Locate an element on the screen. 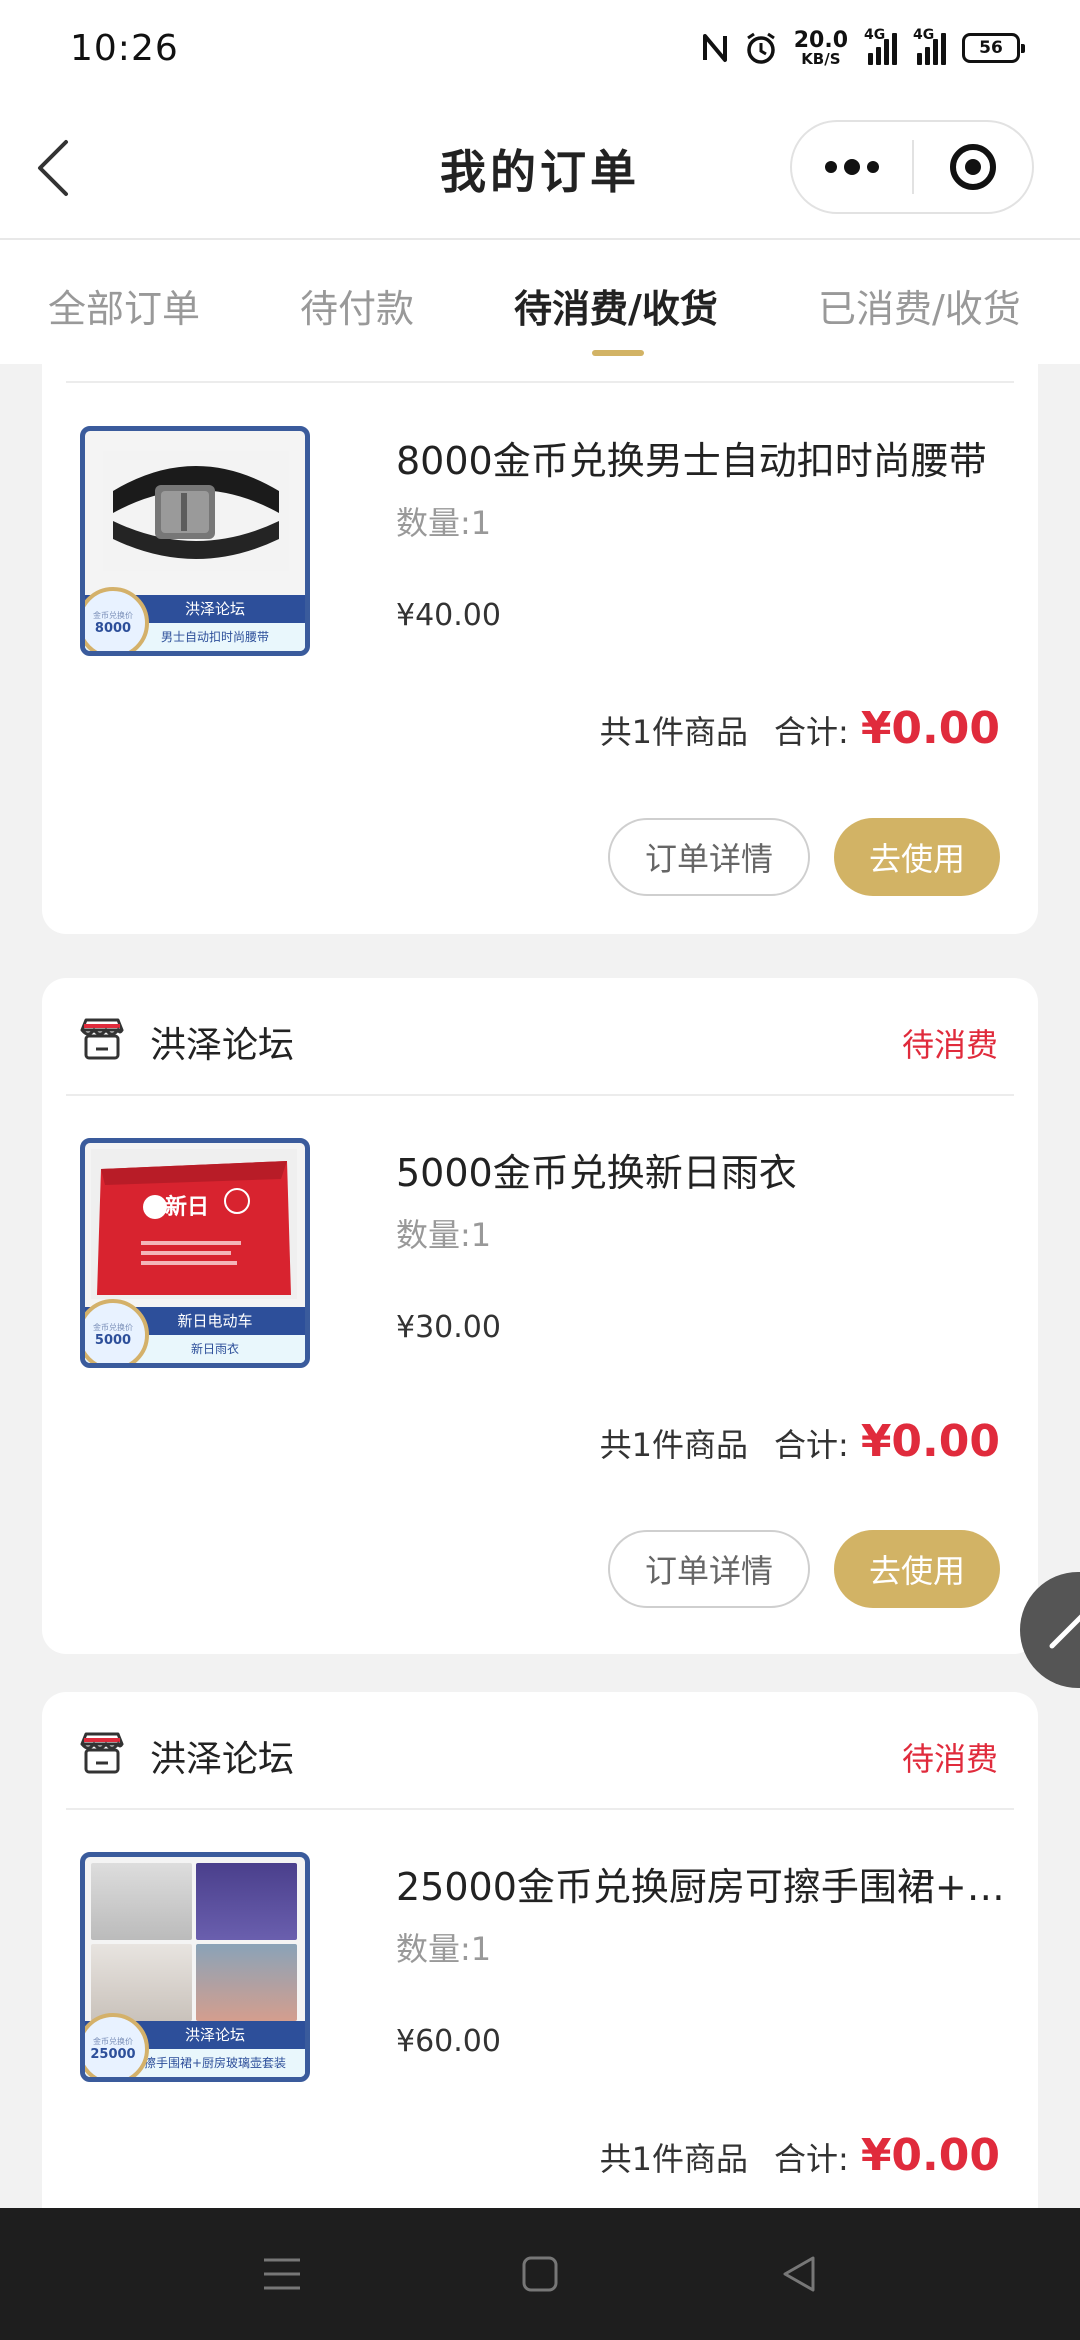 The width and height of the screenshot is (1080, 2340). close-target-icon is located at coordinates (973, 167).